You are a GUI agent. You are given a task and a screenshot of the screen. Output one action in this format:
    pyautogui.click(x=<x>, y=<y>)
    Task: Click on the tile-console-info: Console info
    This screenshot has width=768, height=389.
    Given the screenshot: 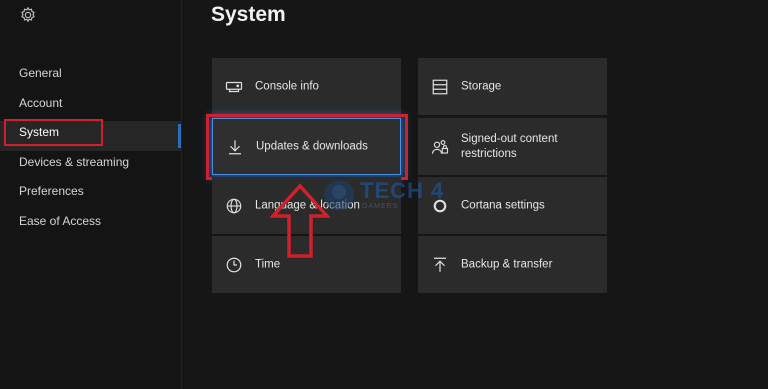 What is the action you would take?
    pyautogui.click(x=306, y=86)
    